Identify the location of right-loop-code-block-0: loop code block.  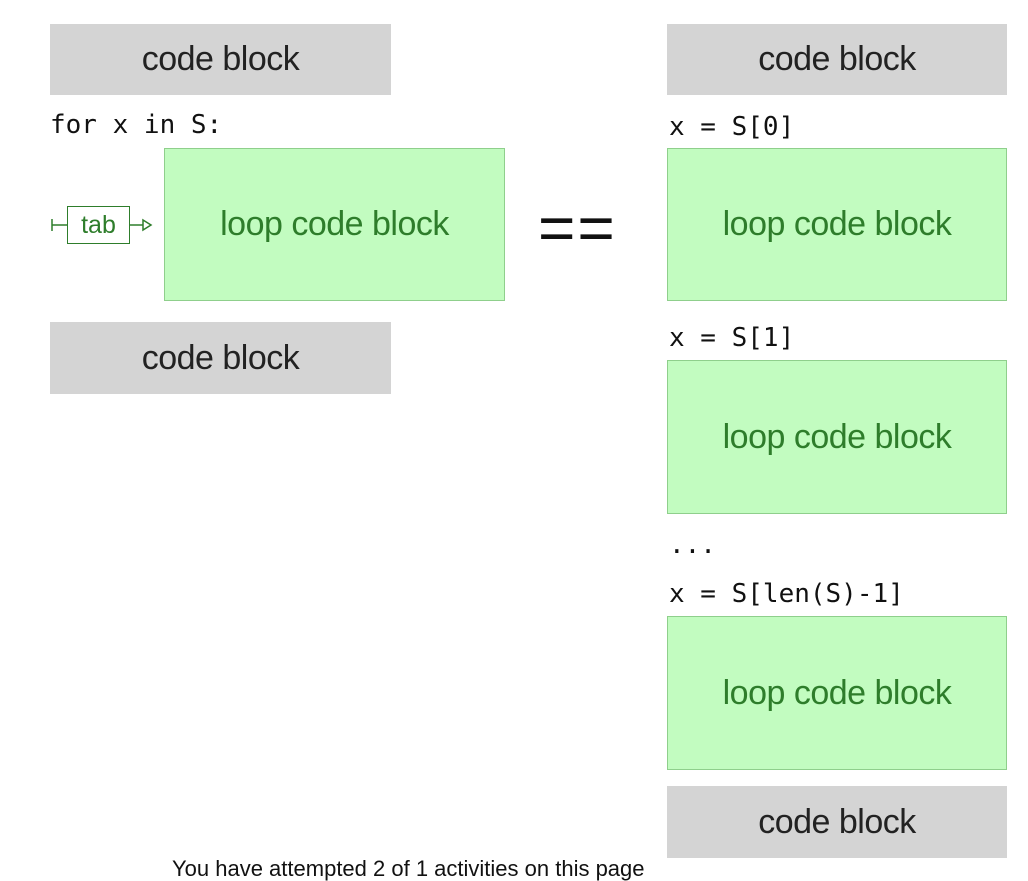
(837, 224).